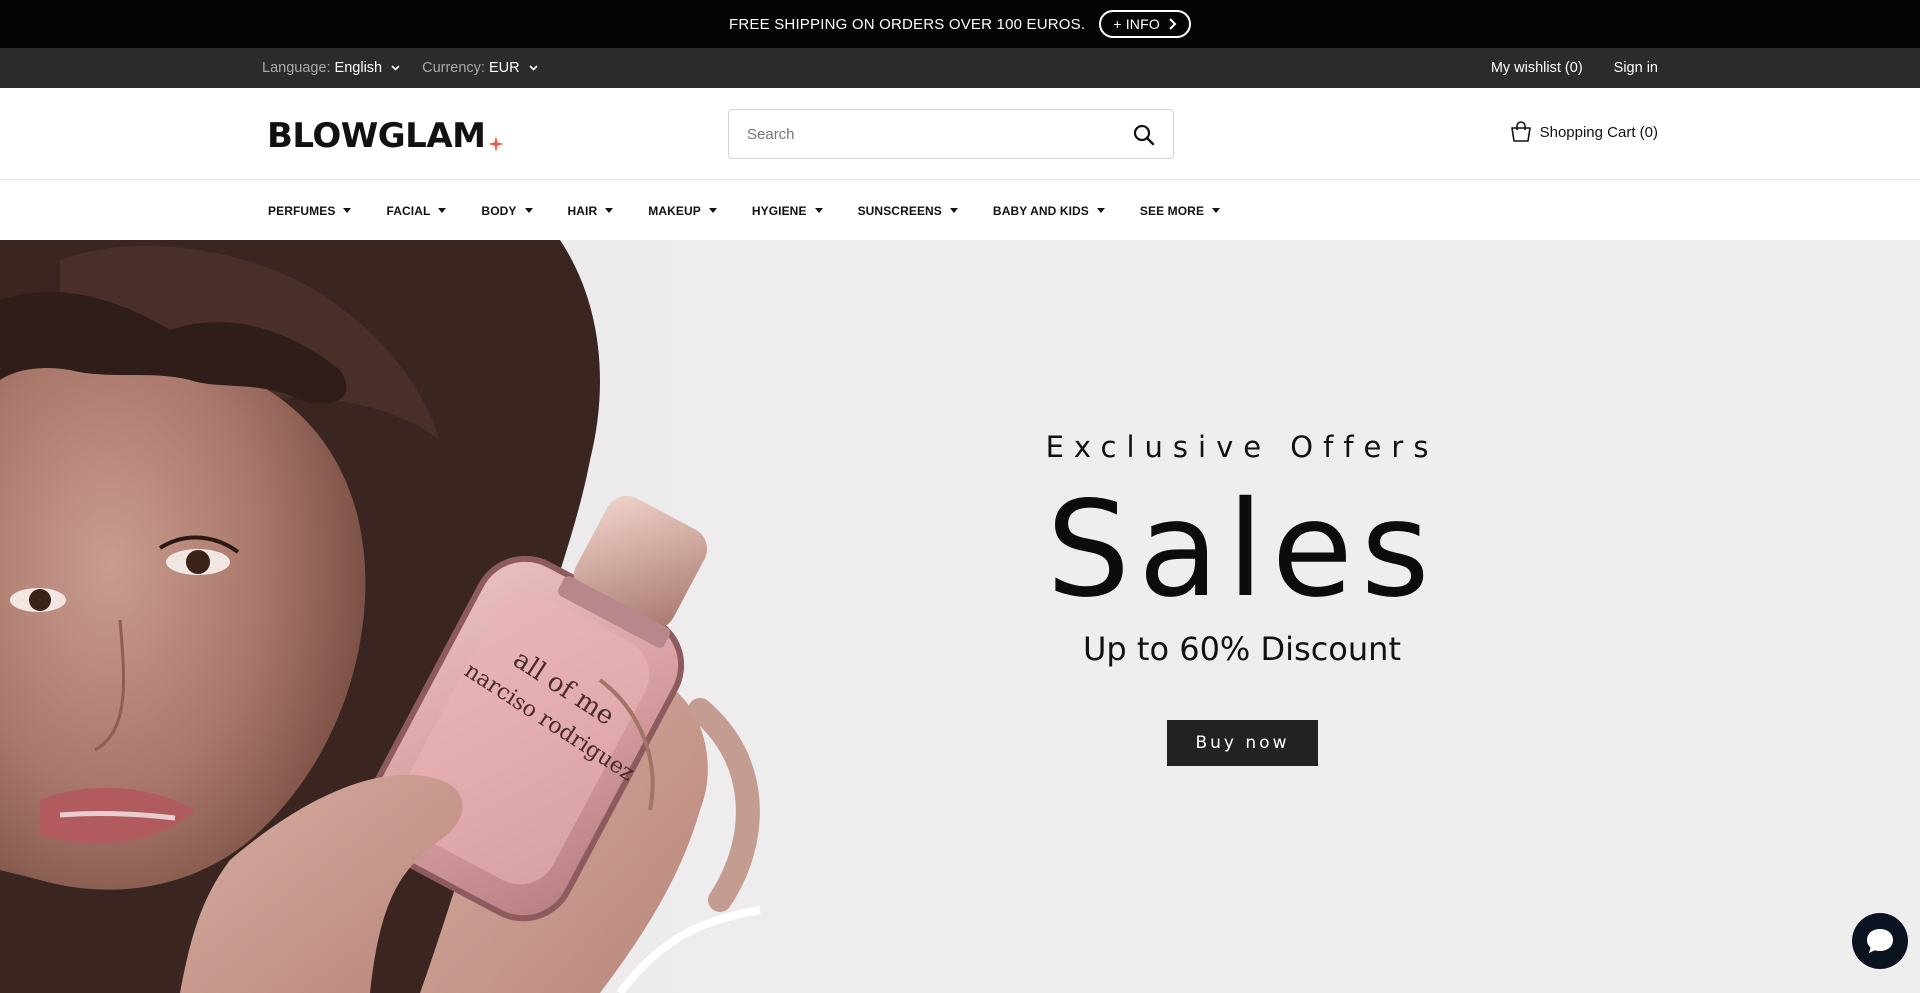 The image size is (1920, 993). I want to click on nav-item-perfumes: PERFUMES, so click(310, 210).